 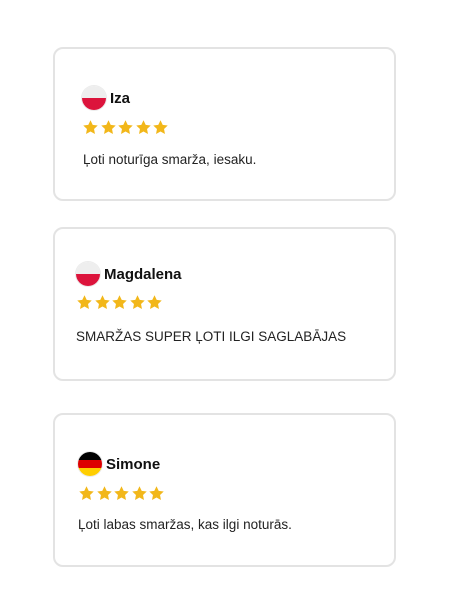 What do you see at coordinates (143, 274) in the screenshot?
I see `reviewer-name: Magdalena` at bounding box center [143, 274].